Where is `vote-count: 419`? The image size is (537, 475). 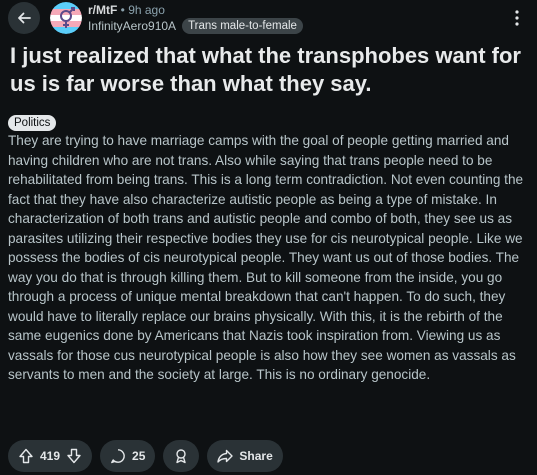
vote-count: 419 is located at coordinates (50, 456).